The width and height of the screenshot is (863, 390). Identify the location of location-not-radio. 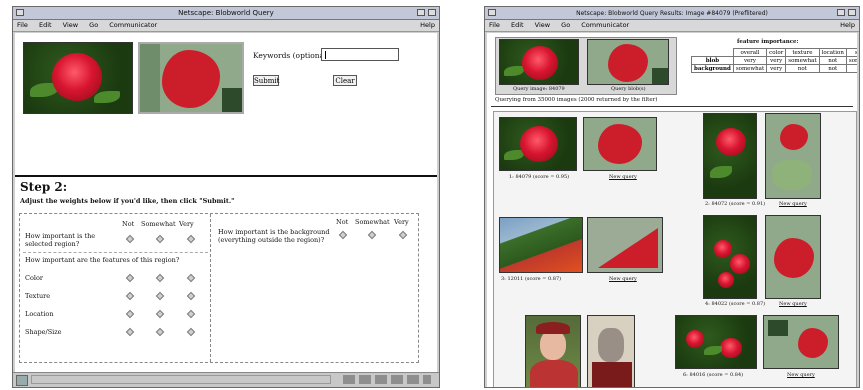
(130, 314).